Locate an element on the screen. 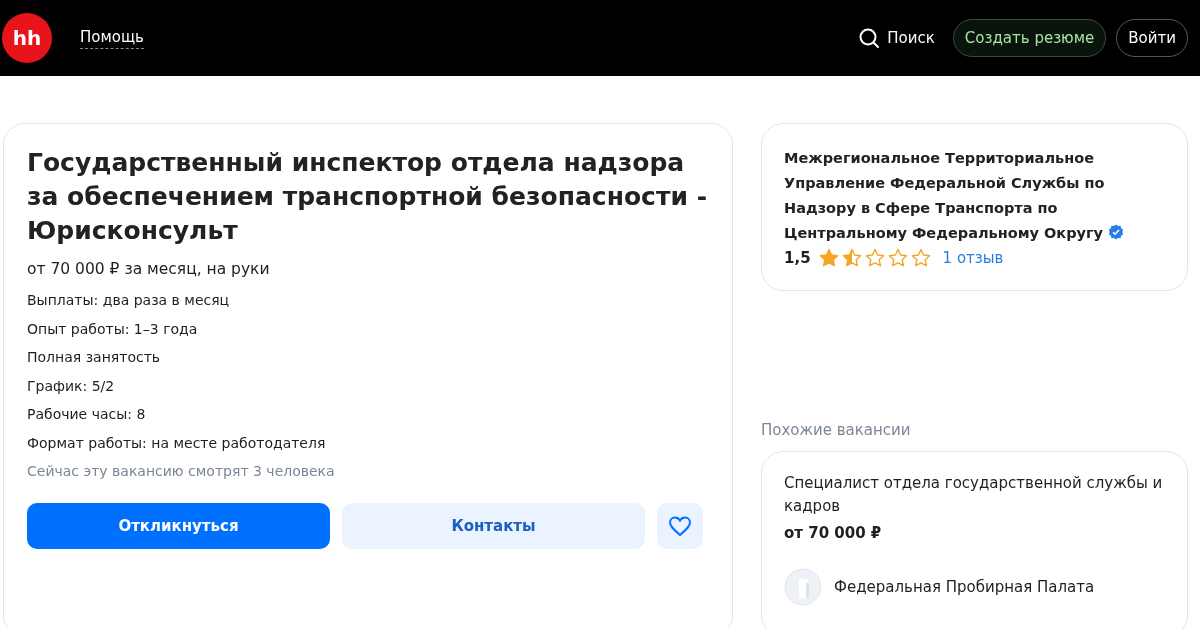 The height and width of the screenshot is (629, 1200). create-resume-button: Создать резюме is located at coordinates (1029, 38).